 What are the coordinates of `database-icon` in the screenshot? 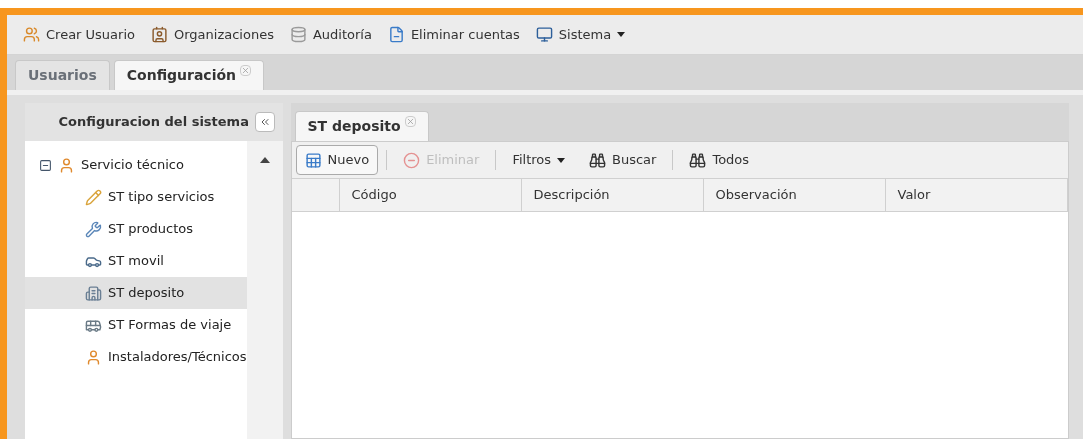 It's located at (298, 34).